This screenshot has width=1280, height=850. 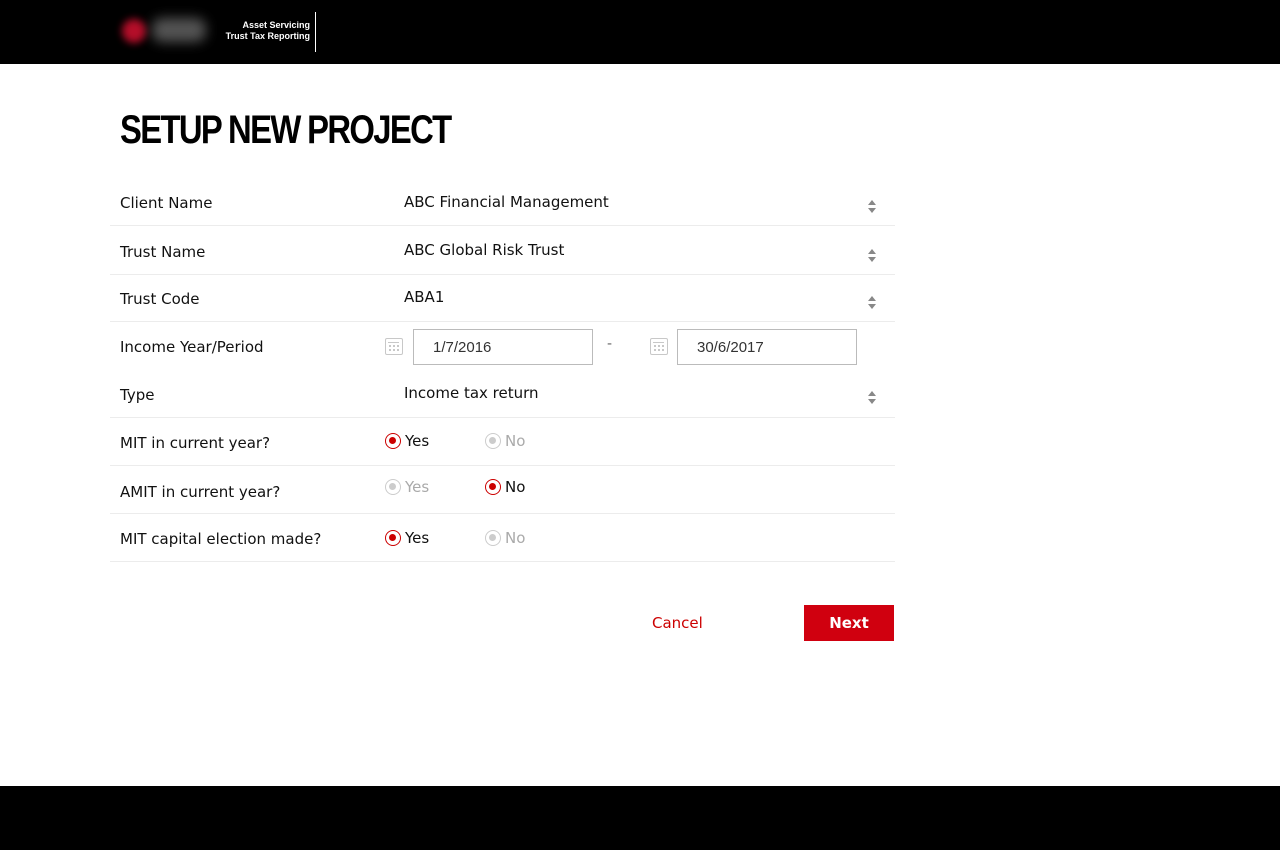 I want to click on period-start-input, so click(x=503, y=347).